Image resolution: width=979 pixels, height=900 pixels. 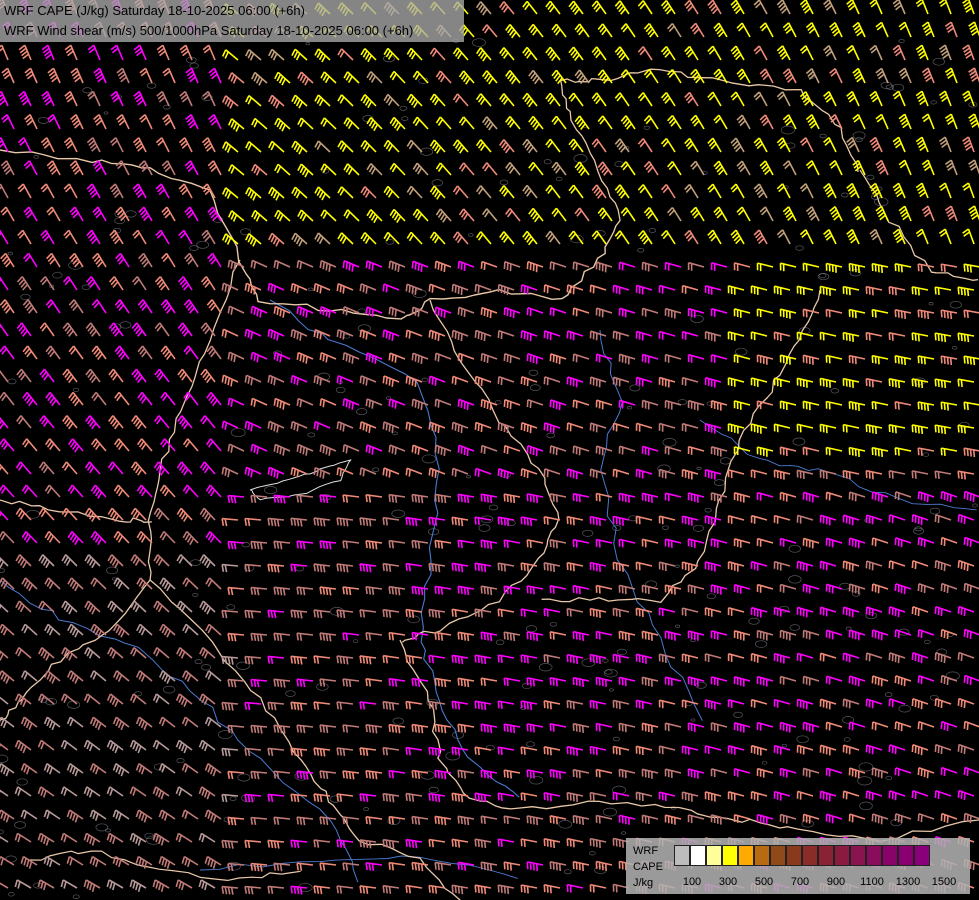 I want to click on legend-tick-label: 100, so click(x=692, y=882).